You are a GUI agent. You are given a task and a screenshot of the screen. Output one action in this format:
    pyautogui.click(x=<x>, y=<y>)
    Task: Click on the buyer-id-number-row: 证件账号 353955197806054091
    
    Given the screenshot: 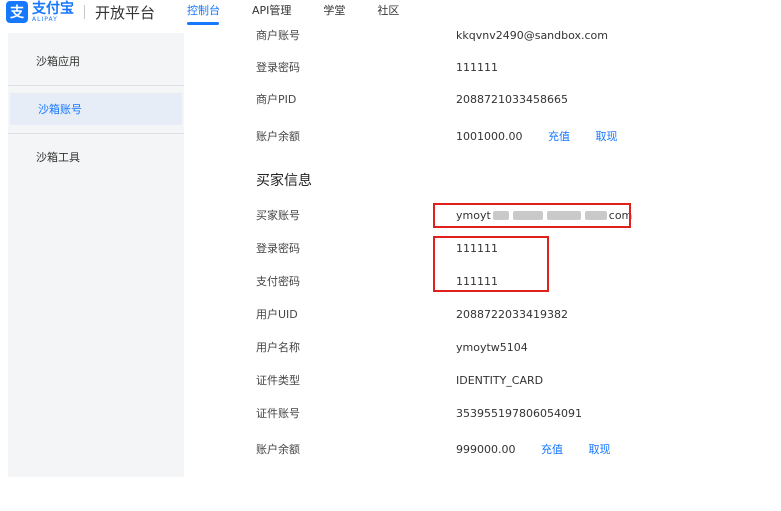 What is the action you would take?
    pyautogui.click(x=482, y=413)
    